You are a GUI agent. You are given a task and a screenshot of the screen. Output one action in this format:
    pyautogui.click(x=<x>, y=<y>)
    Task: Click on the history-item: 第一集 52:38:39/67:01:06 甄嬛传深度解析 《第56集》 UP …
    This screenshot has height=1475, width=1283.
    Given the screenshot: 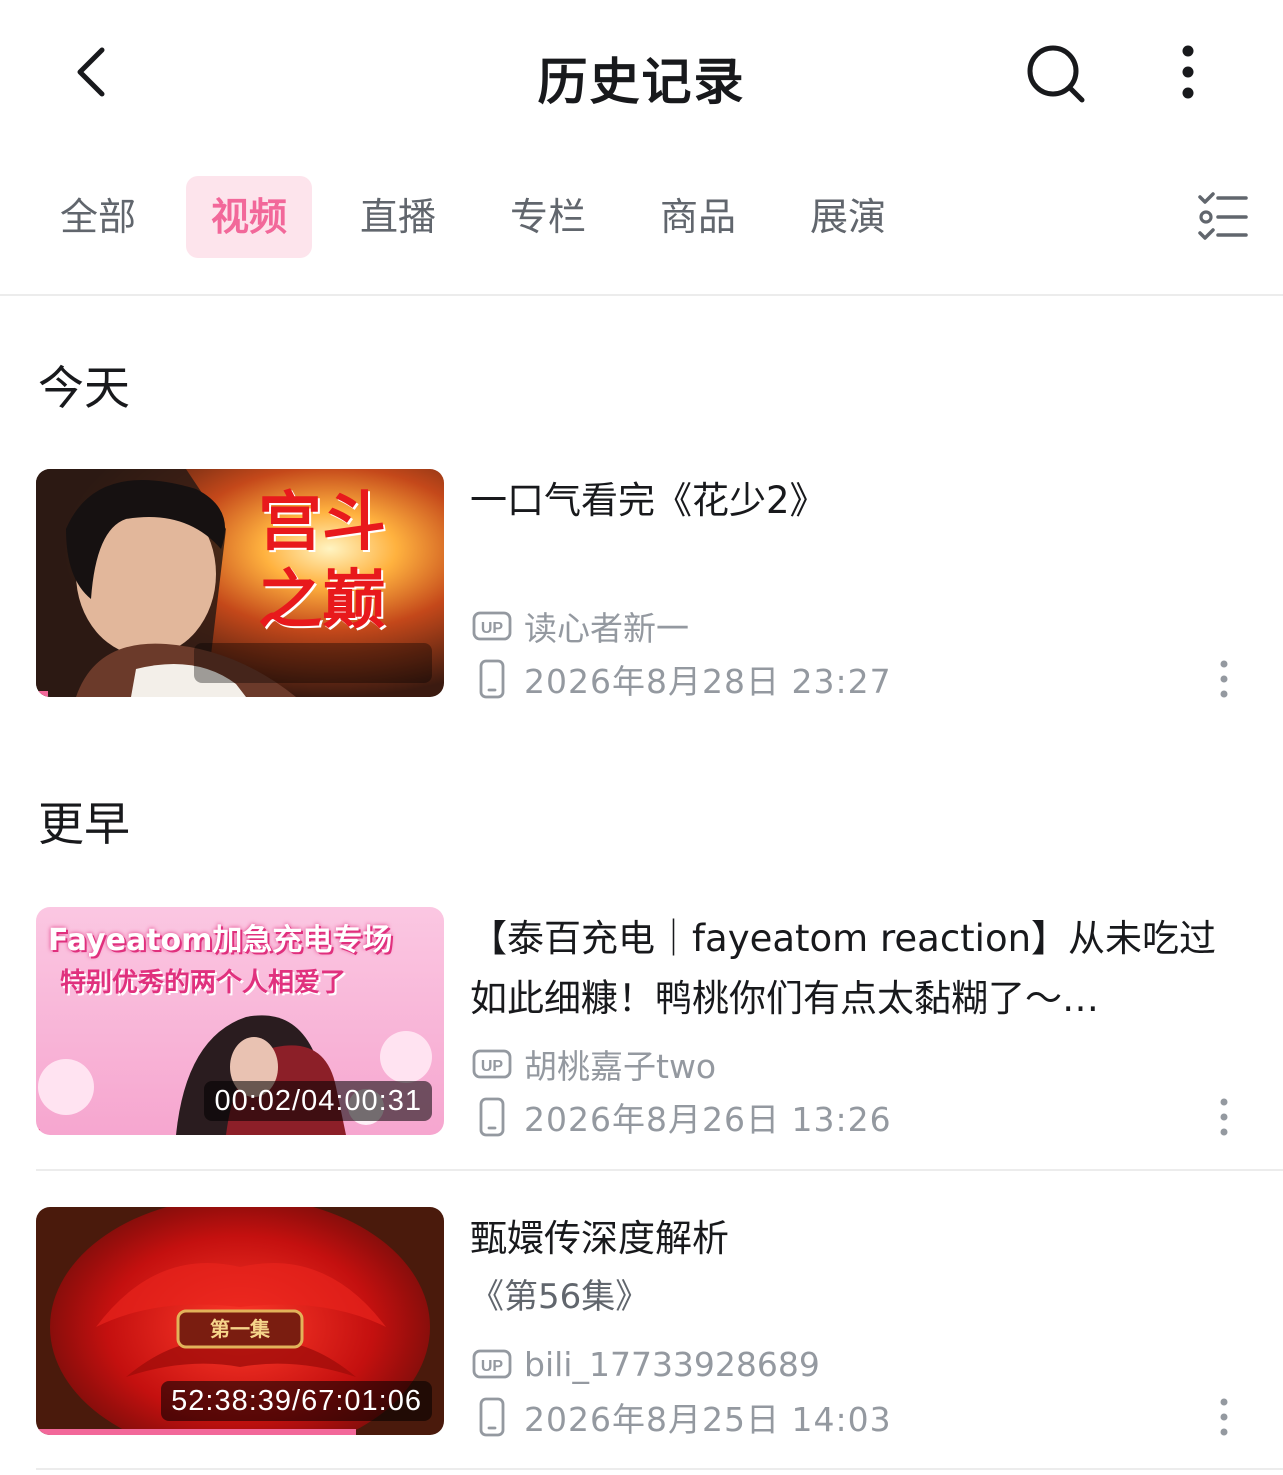 What is the action you would take?
    pyautogui.click(x=642, y=1323)
    